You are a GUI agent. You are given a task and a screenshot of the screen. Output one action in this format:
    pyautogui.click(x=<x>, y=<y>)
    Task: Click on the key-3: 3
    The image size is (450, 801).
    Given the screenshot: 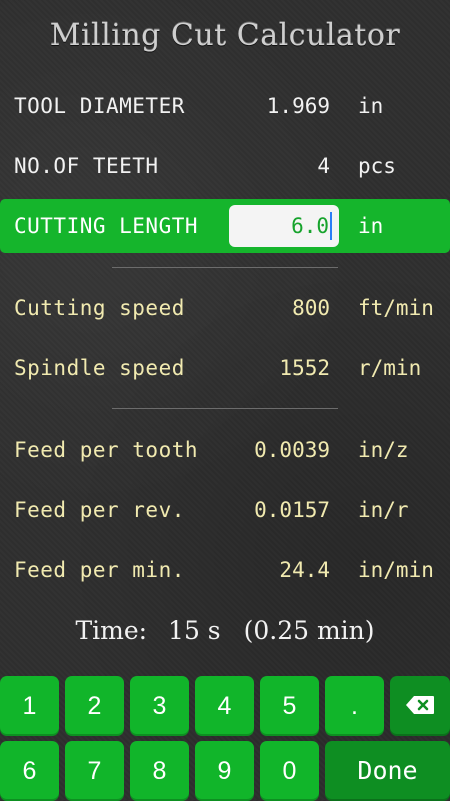 What is the action you would take?
    pyautogui.click(x=159, y=706)
    